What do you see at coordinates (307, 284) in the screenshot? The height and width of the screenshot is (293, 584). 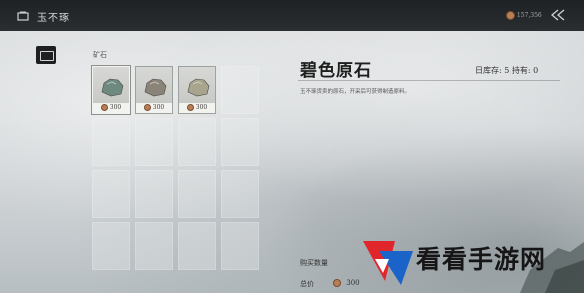 I see `total-label: 总价` at bounding box center [307, 284].